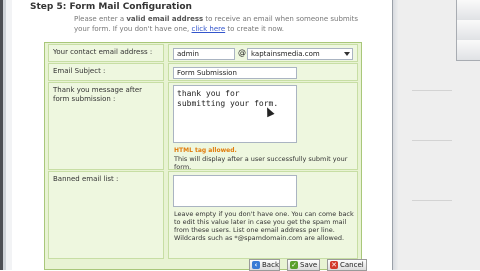  I want to click on banned-email-textarea, so click(235, 191).